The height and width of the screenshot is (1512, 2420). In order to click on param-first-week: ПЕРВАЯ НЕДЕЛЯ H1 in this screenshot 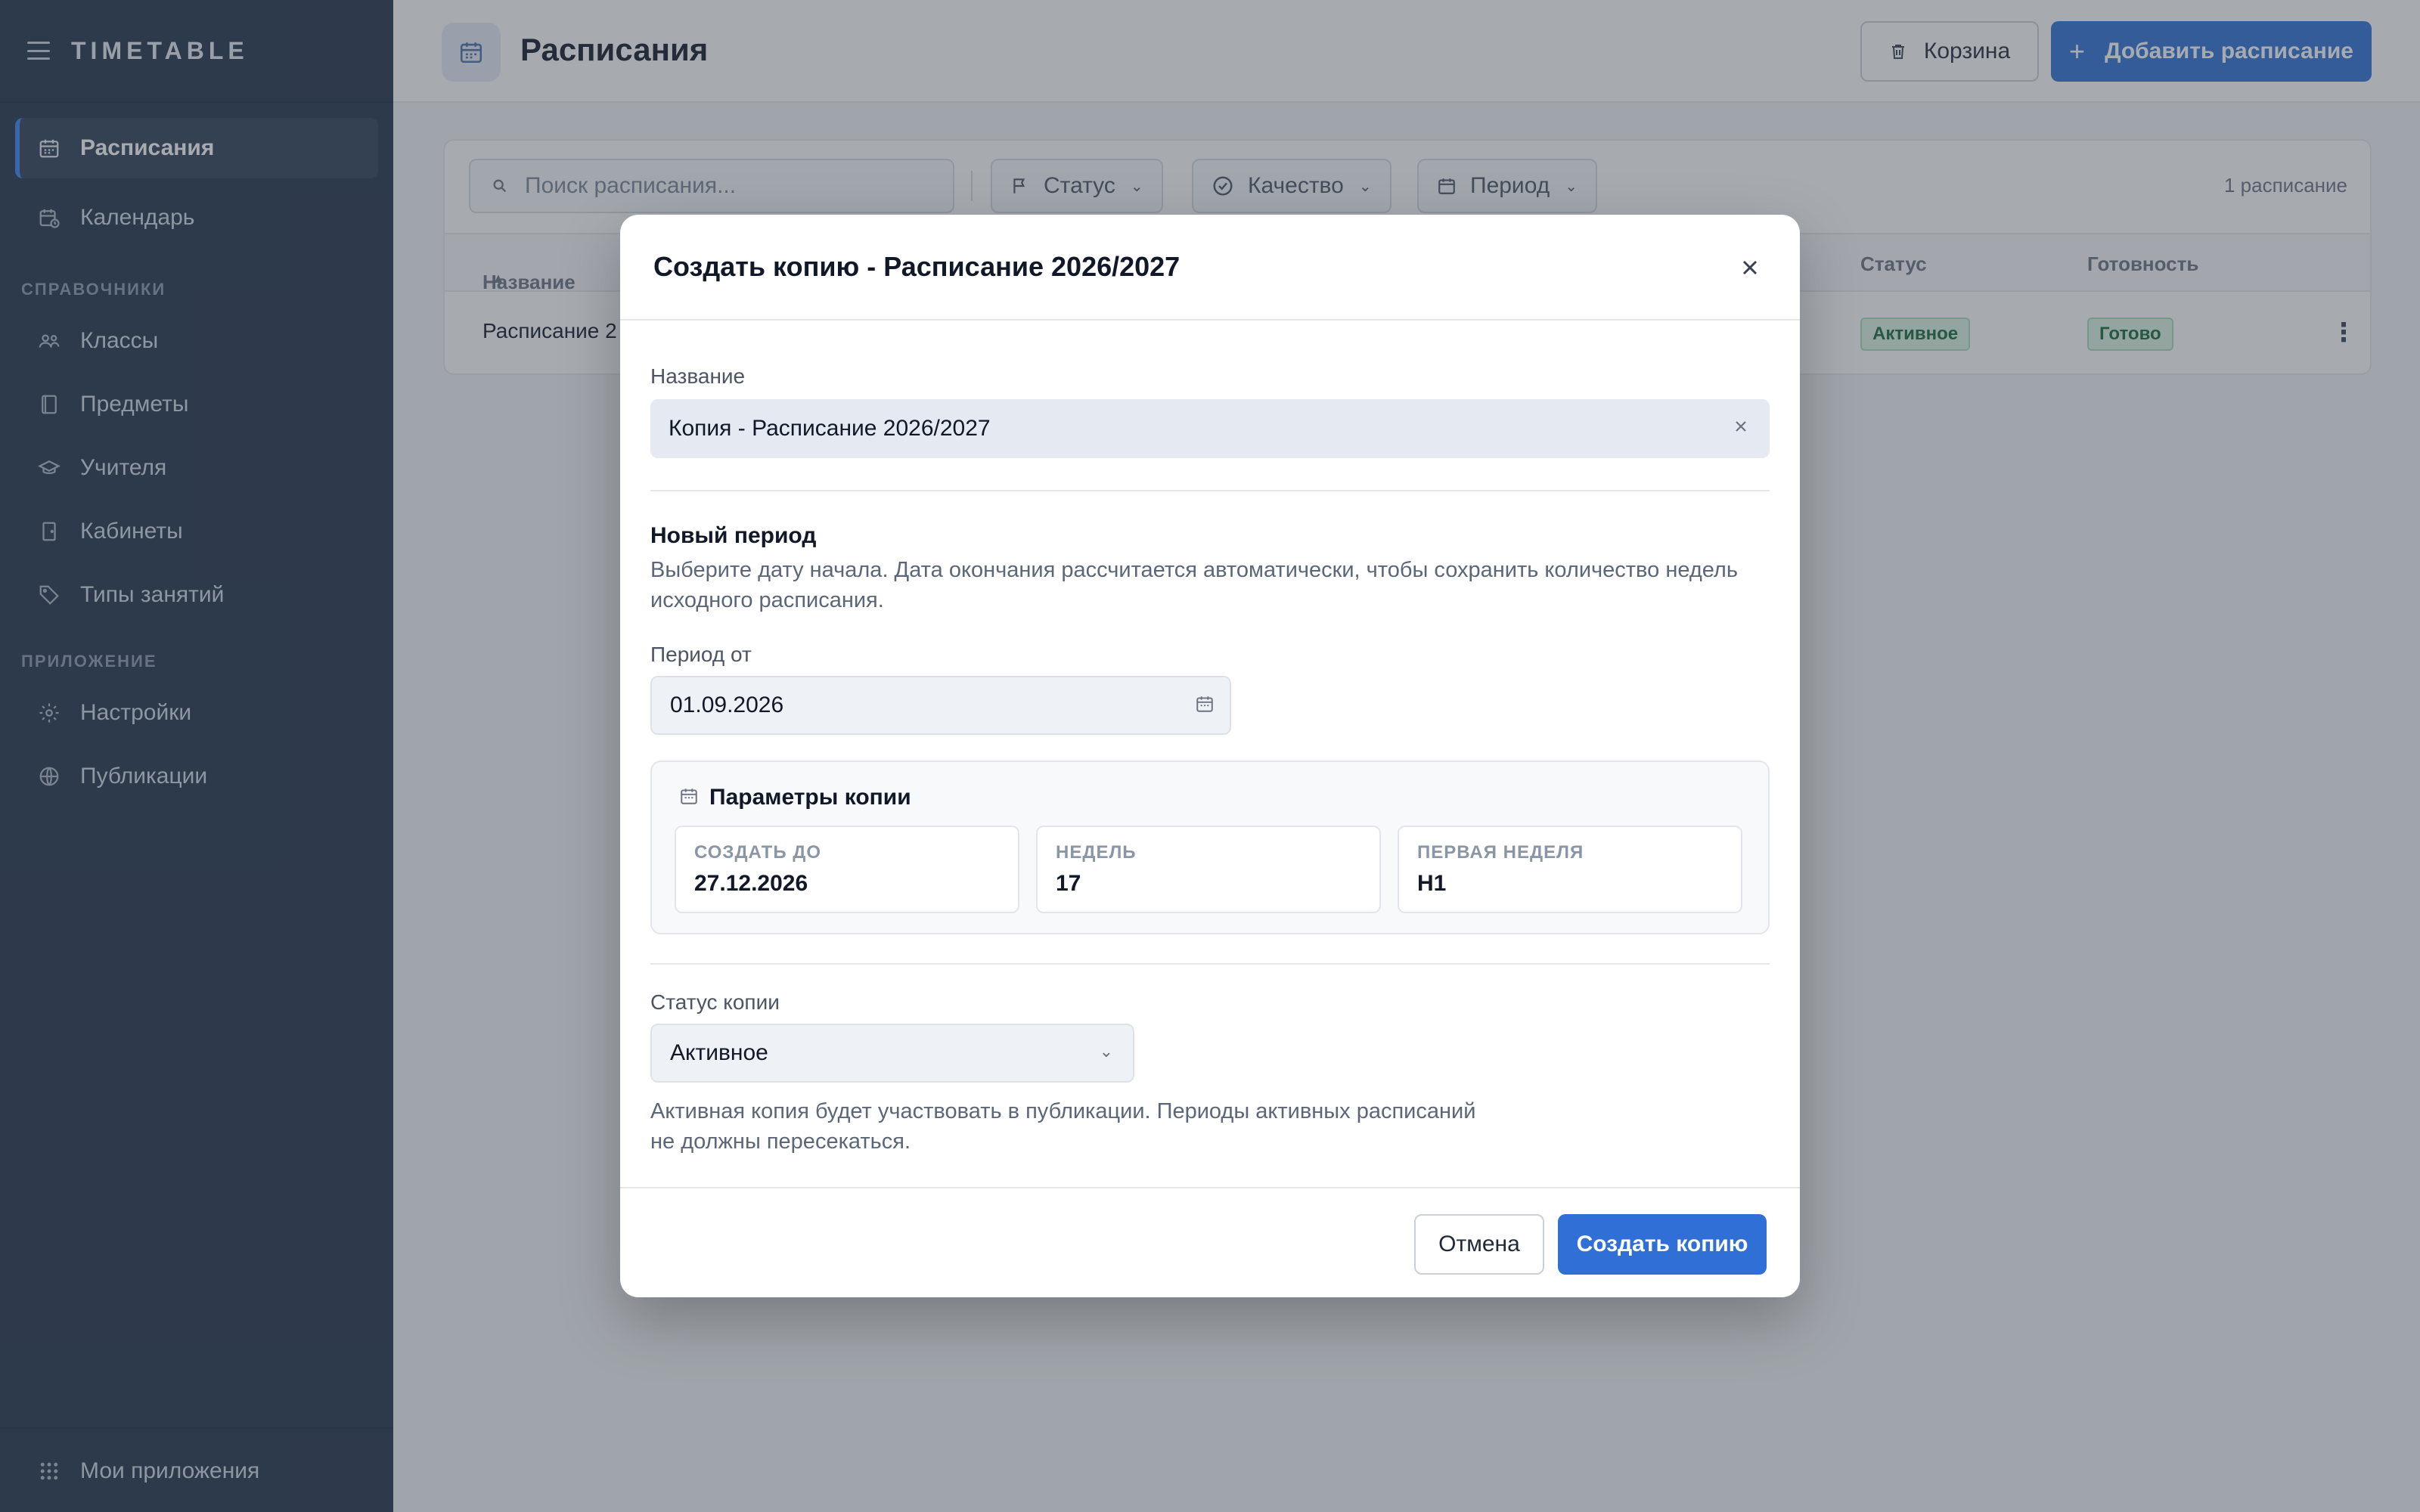, I will do `click(1570, 870)`.